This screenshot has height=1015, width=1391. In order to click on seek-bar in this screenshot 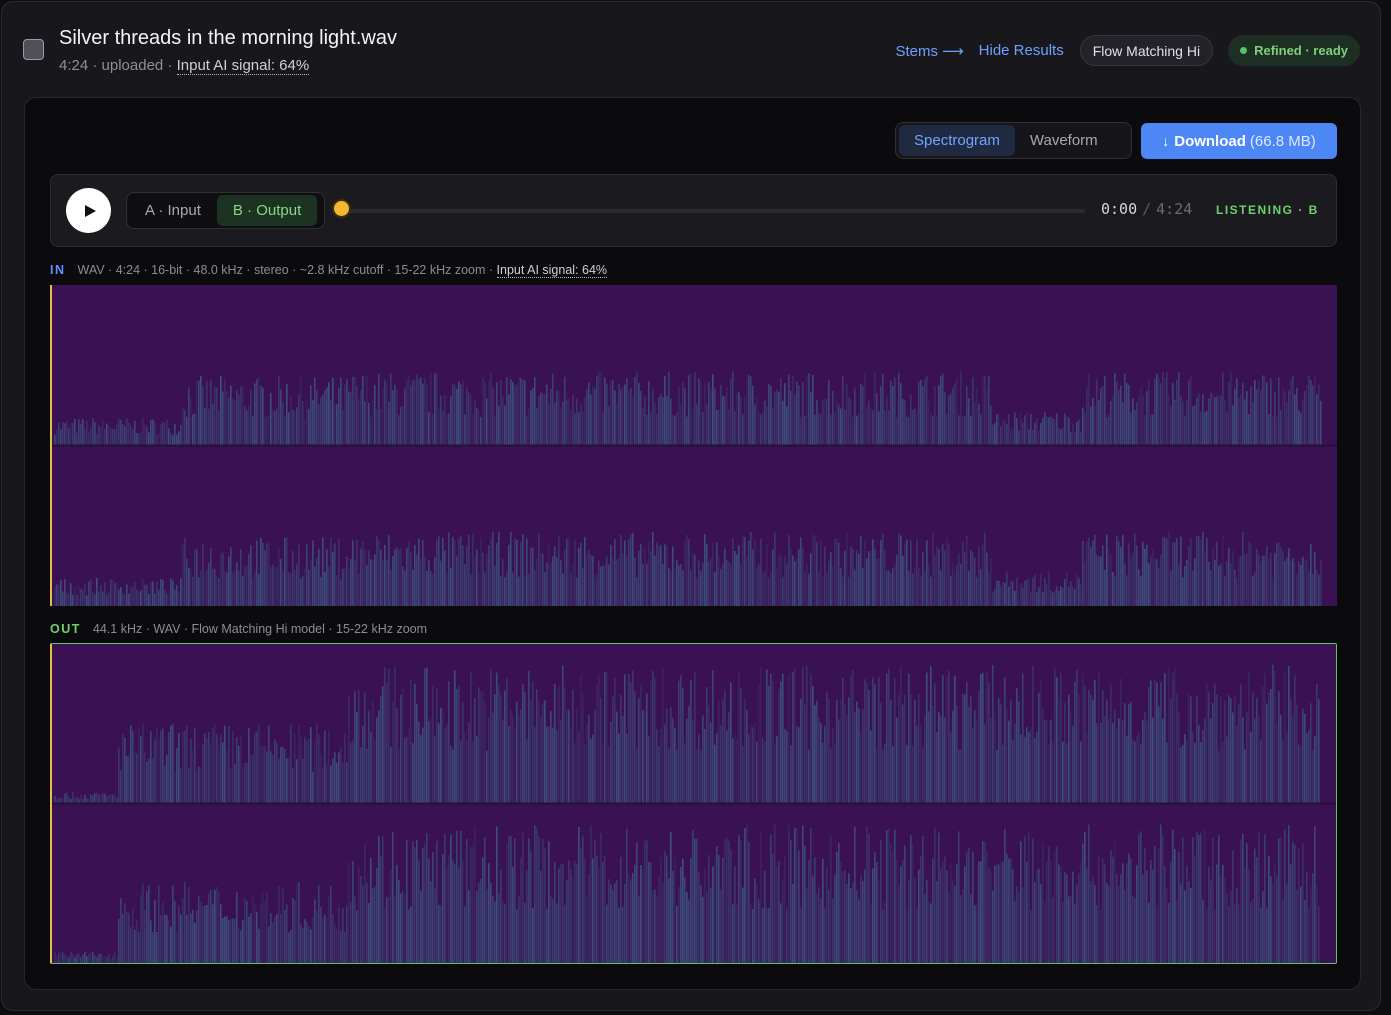, I will do `click(712, 211)`.